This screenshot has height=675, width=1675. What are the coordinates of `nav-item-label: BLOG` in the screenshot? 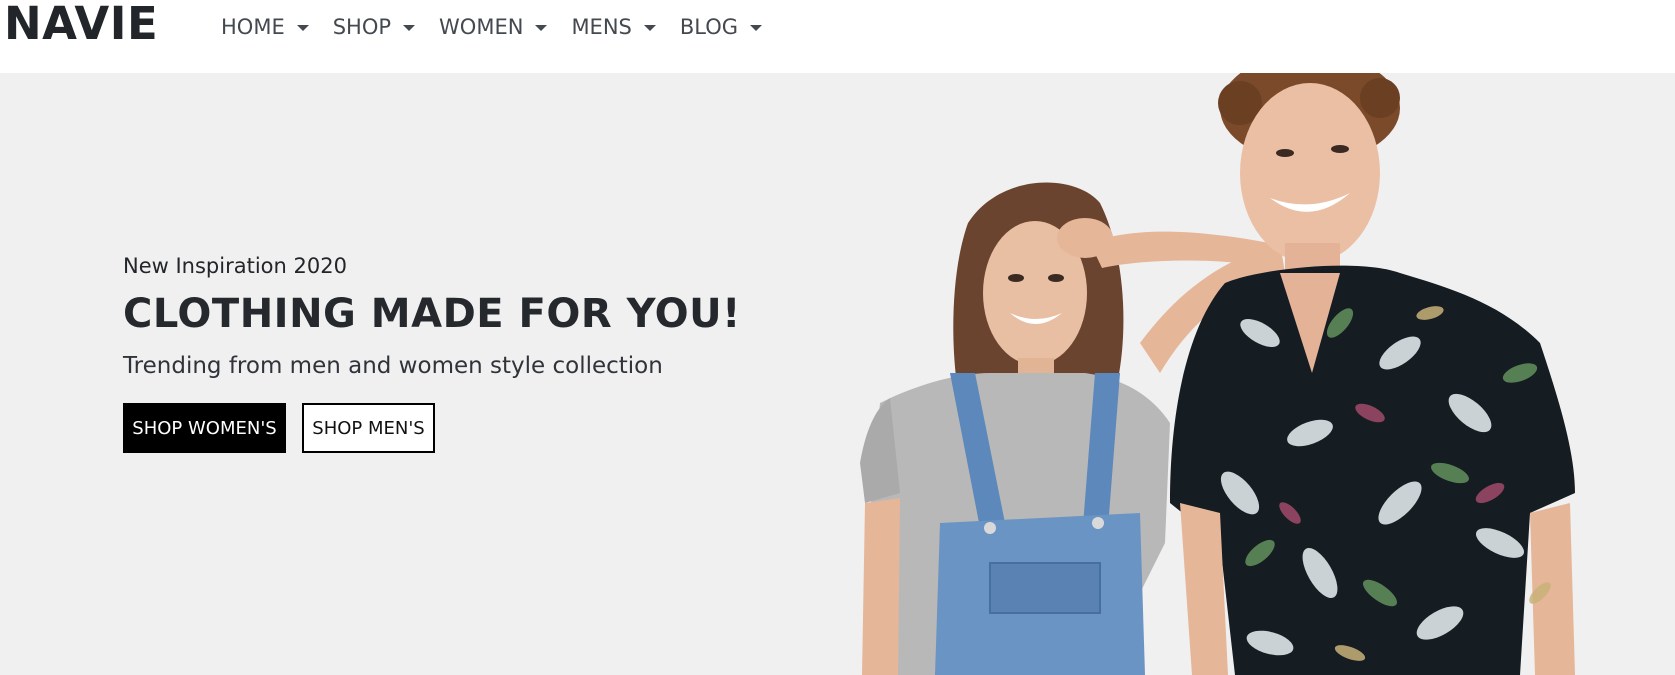 It's located at (709, 27).